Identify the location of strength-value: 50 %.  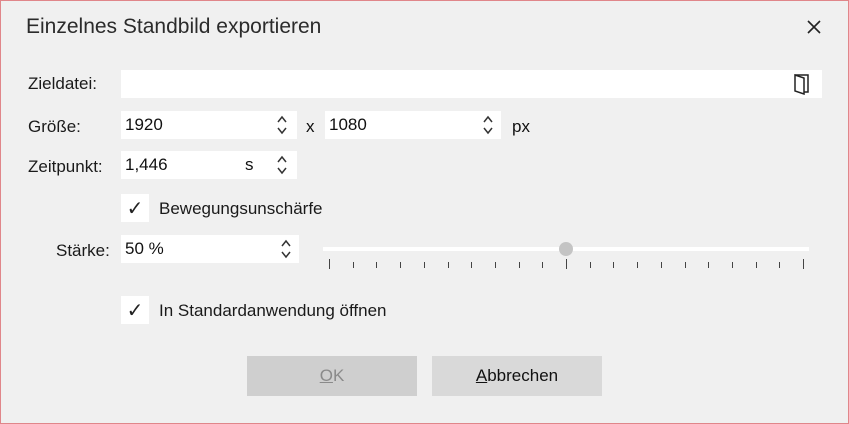
(144, 248).